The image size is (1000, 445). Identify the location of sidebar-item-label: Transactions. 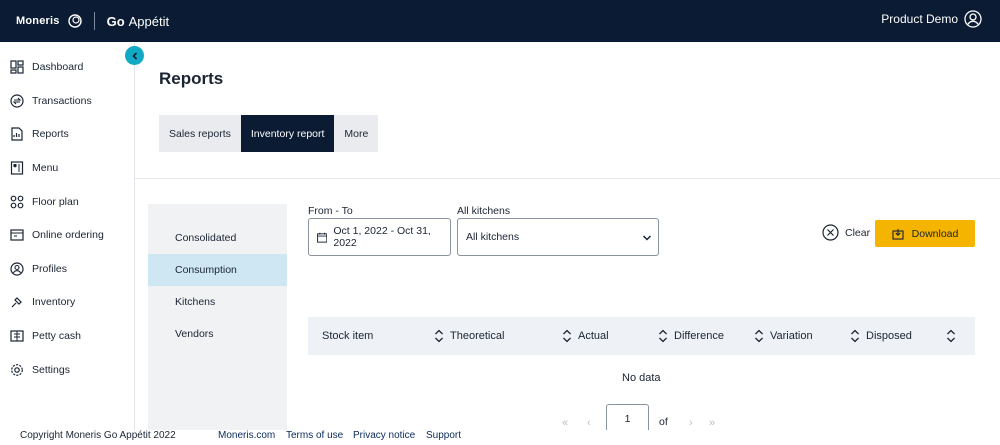
(62, 101).